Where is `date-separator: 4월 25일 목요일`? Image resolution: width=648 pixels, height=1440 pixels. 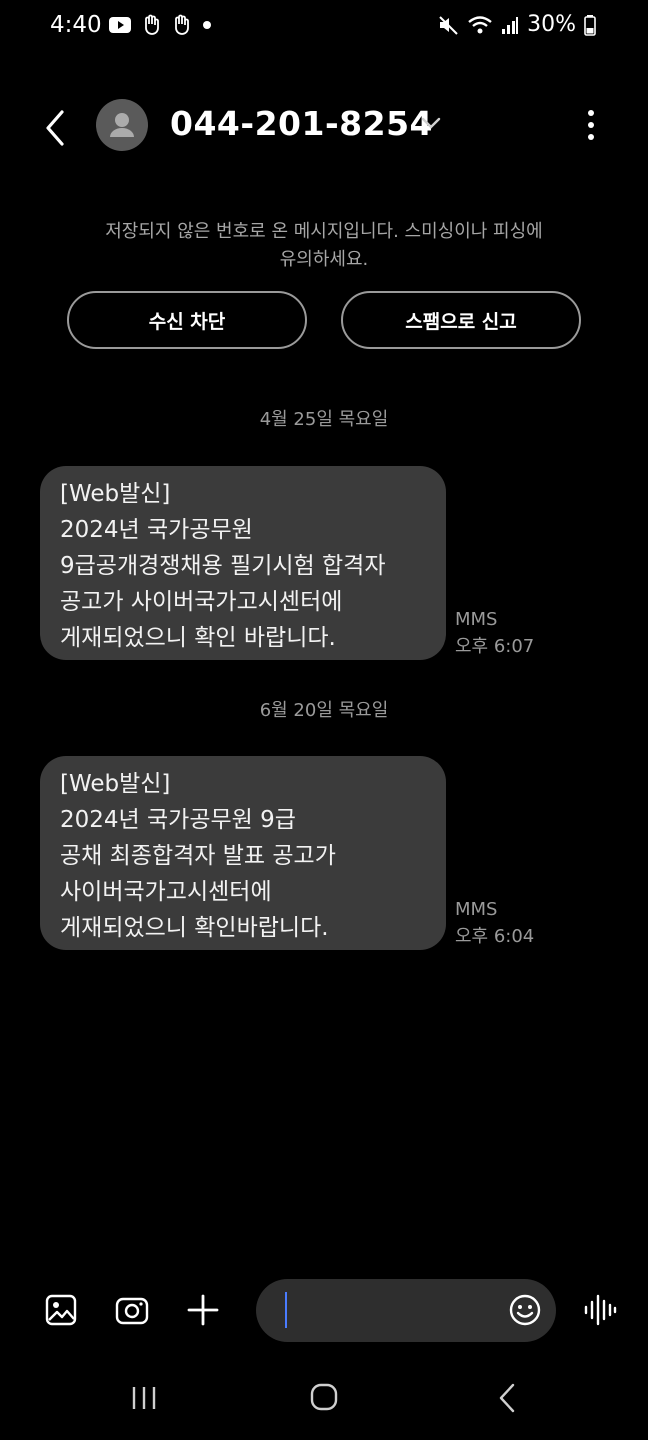
date-separator: 4월 25일 목요일 is located at coordinates (324, 419).